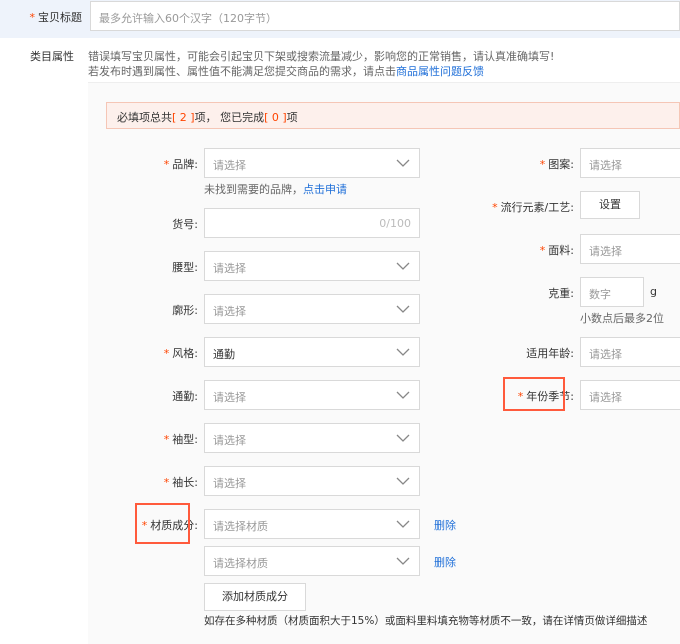 Image resolution: width=680 pixels, height=644 pixels. I want to click on sleeve-type-label: * 袖型:, so click(180, 439).